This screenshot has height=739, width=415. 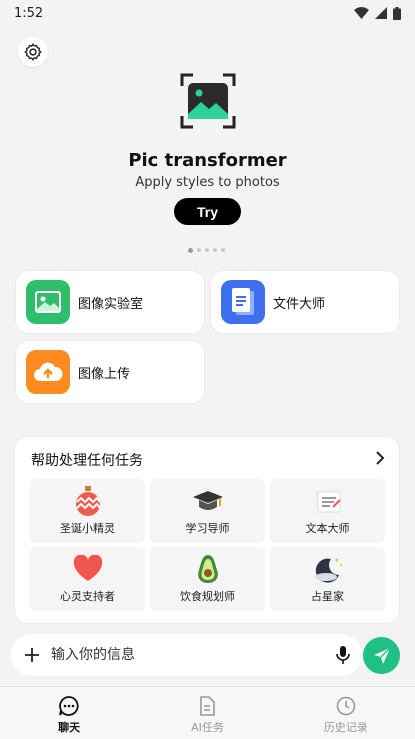 I want to click on tool-card-file-master: 文件大师, so click(x=305, y=302).